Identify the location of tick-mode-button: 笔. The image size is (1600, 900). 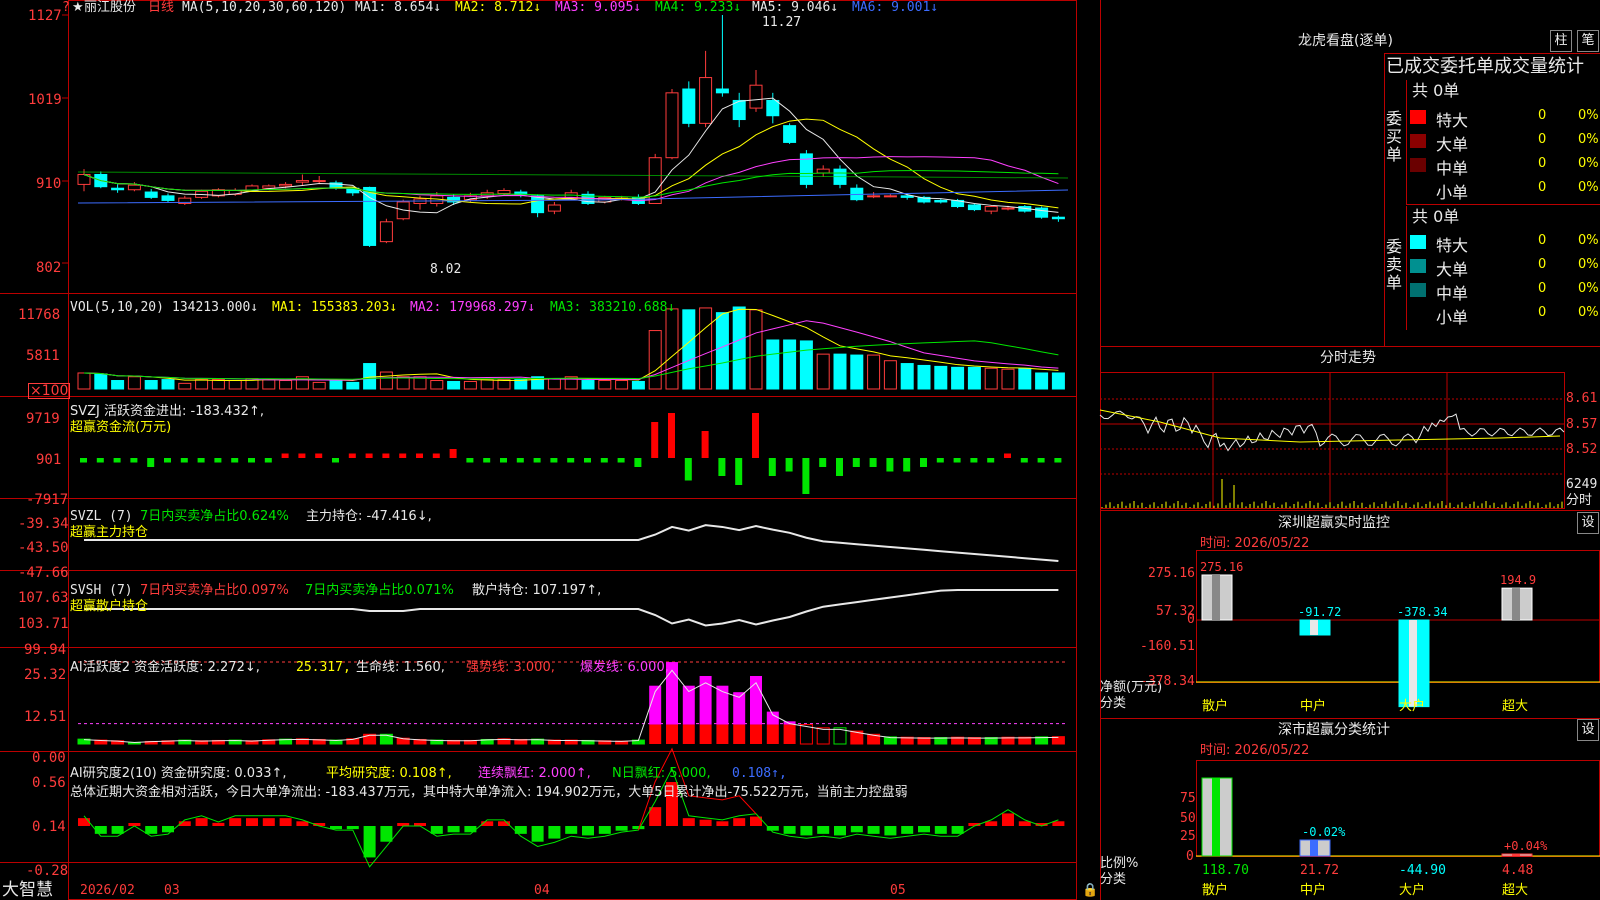
(1588, 41).